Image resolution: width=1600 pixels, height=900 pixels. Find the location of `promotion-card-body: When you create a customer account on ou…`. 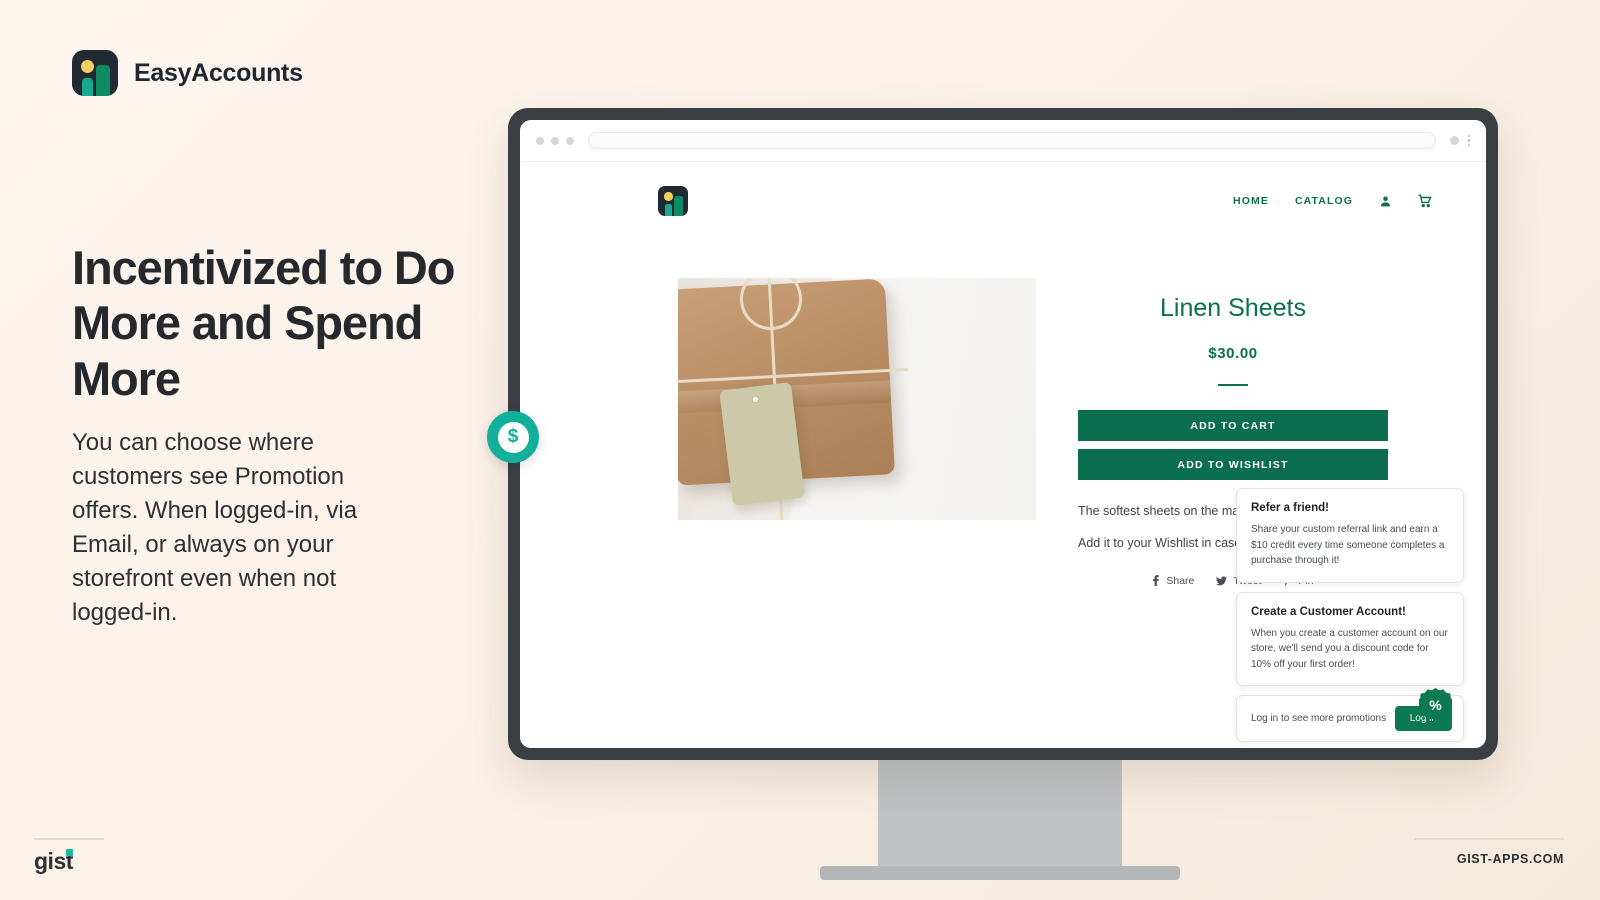

promotion-card-body: When you create a customer account on ou… is located at coordinates (1349, 648).